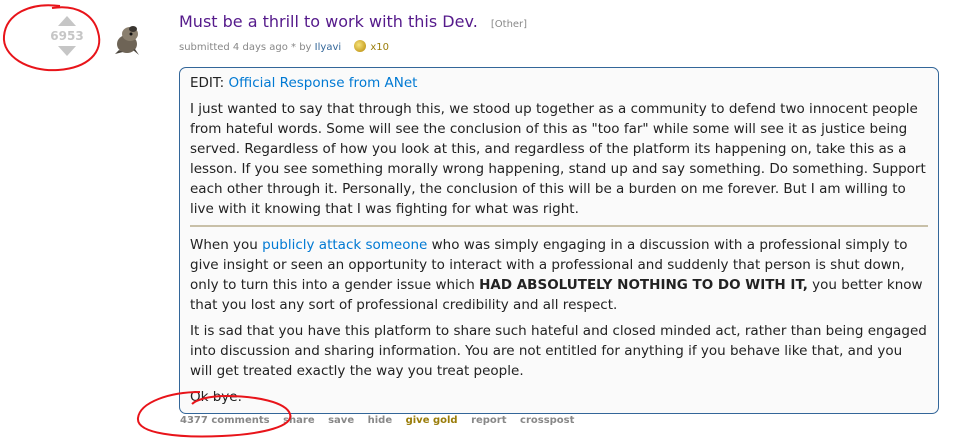  I want to click on hide-button: hide, so click(380, 420).